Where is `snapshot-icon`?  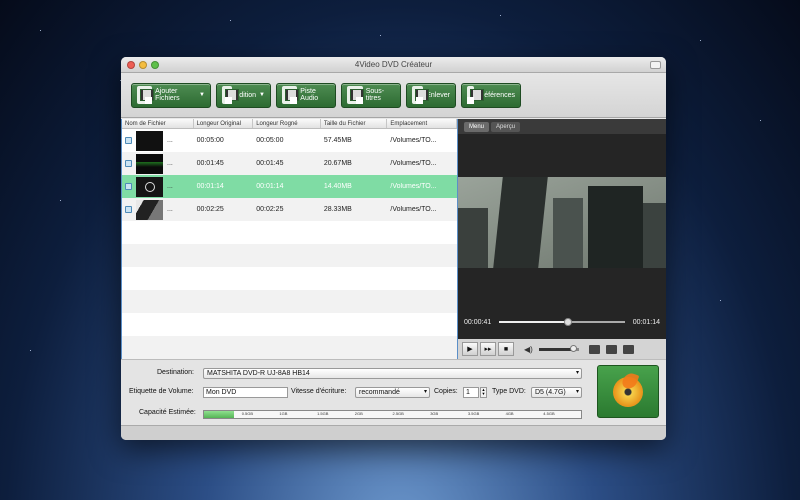 snapshot-icon is located at coordinates (594, 349).